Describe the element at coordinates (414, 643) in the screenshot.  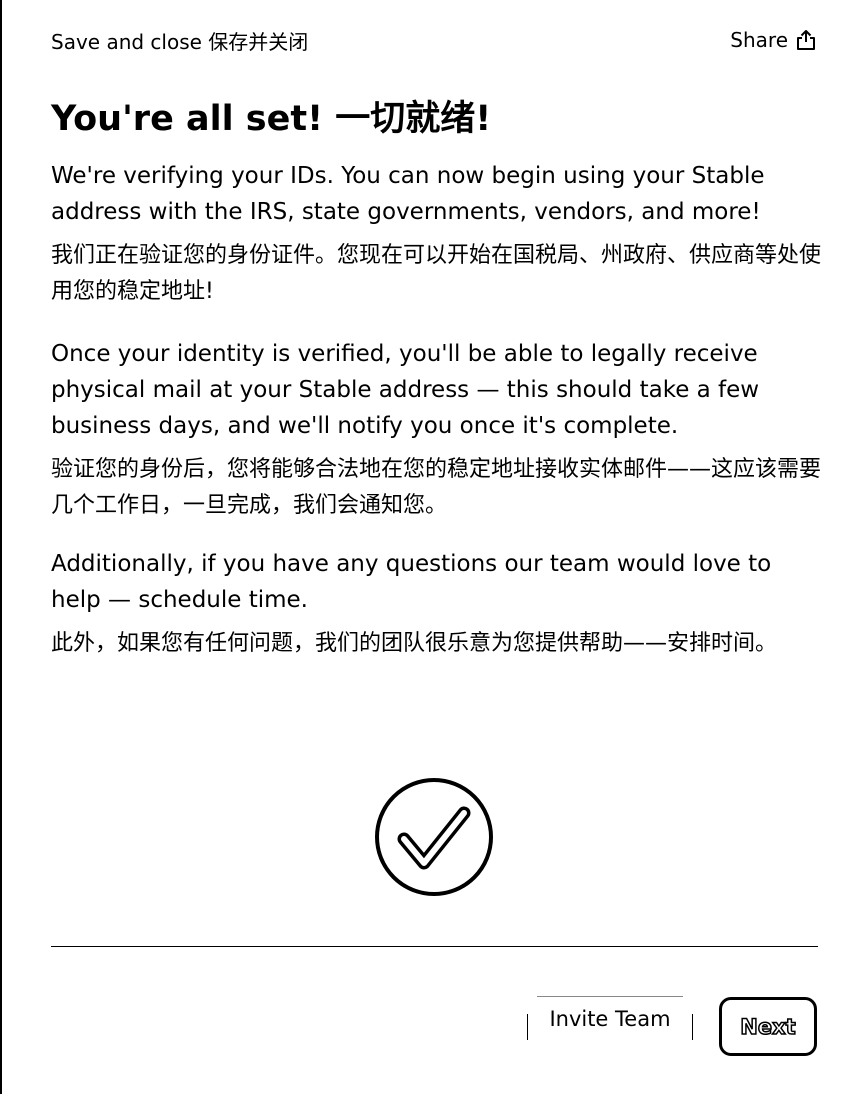
I see `paragraph-help-zh: 此外，如果您有任何问题，我们的团队很乐意为您提供帮助——安排时间。` at that location.